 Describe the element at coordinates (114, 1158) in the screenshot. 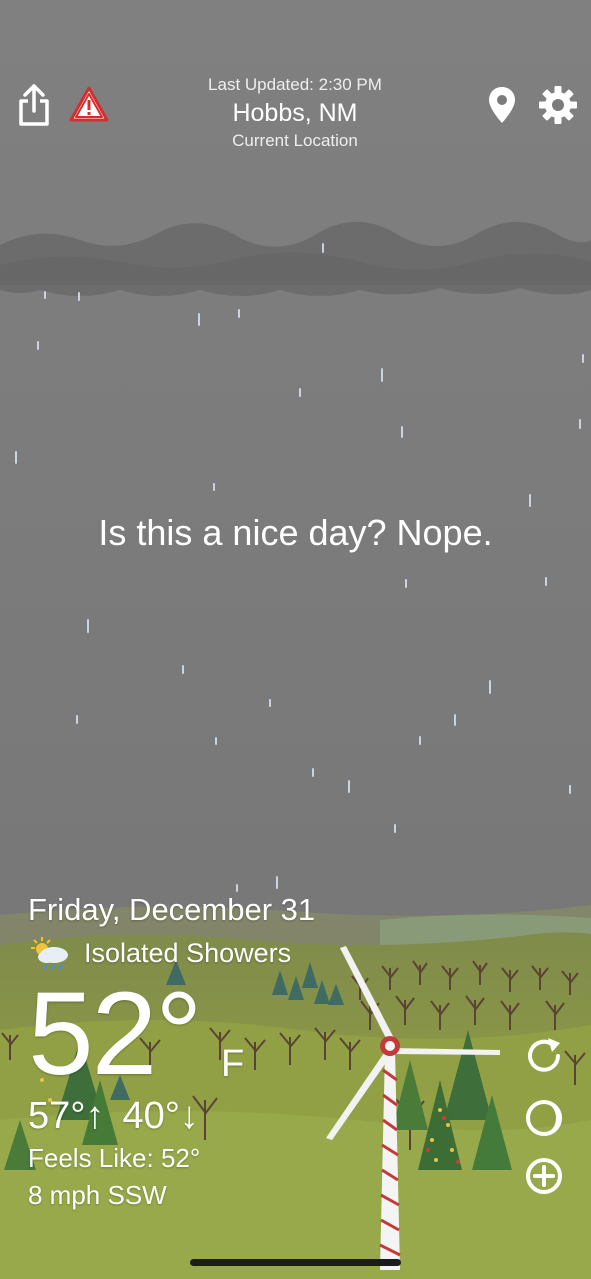

I see `feels-like-text: Feels Like: 52°` at that location.